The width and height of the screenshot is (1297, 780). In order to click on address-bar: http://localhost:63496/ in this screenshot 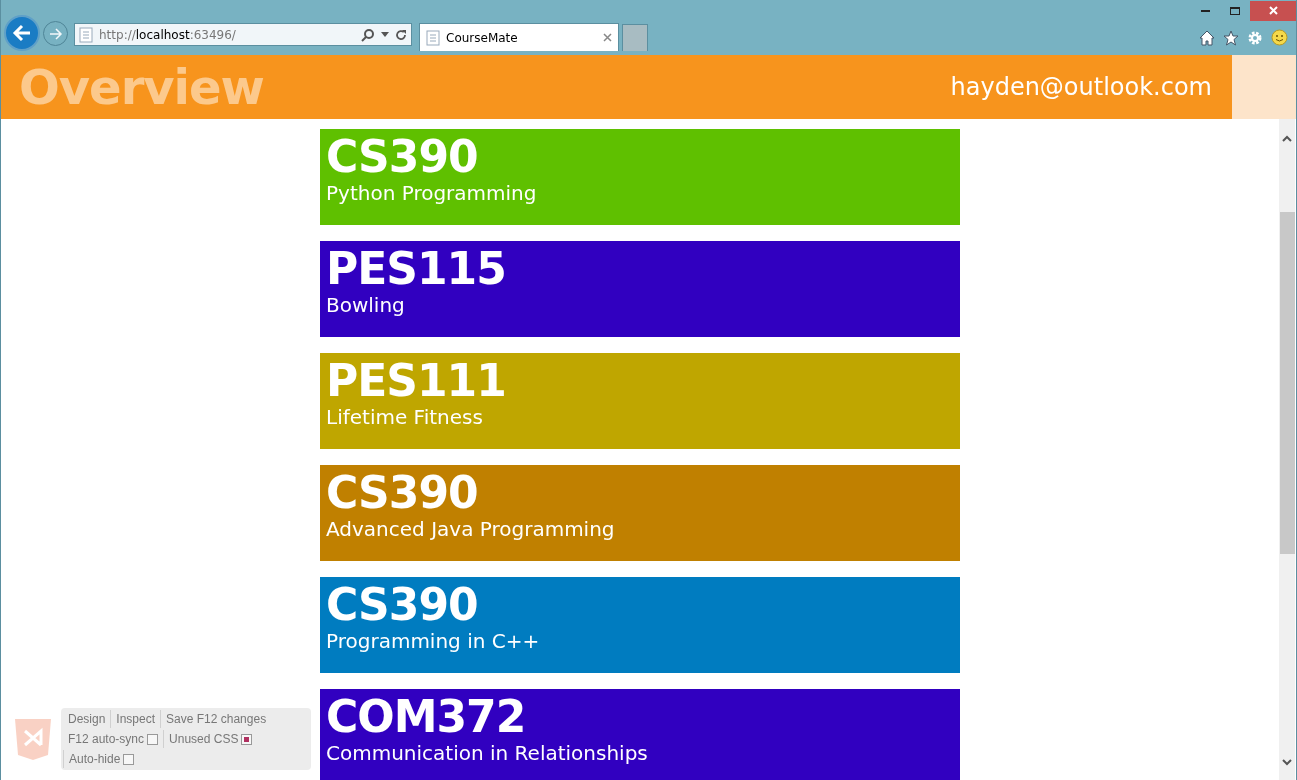, I will do `click(243, 34)`.